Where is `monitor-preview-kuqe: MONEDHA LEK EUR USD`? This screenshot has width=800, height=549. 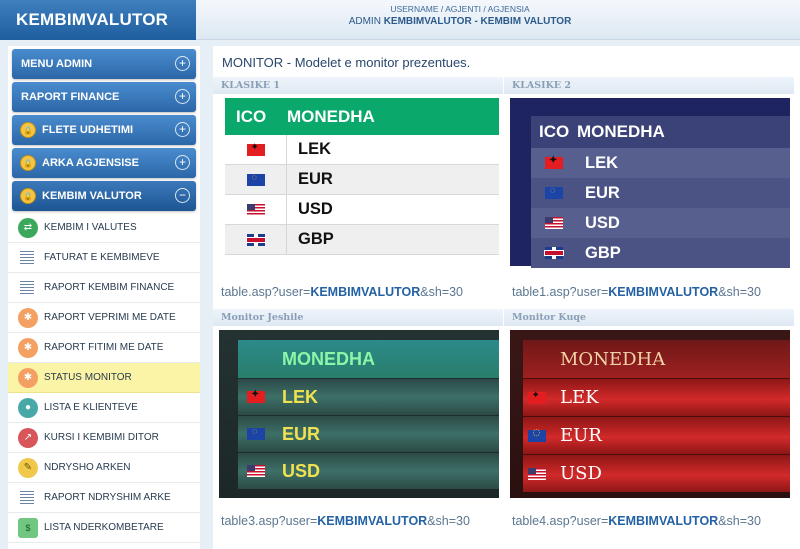 monitor-preview-kuqe: MONEDHA LEK EUR USD is located at coordinates (650, 414).